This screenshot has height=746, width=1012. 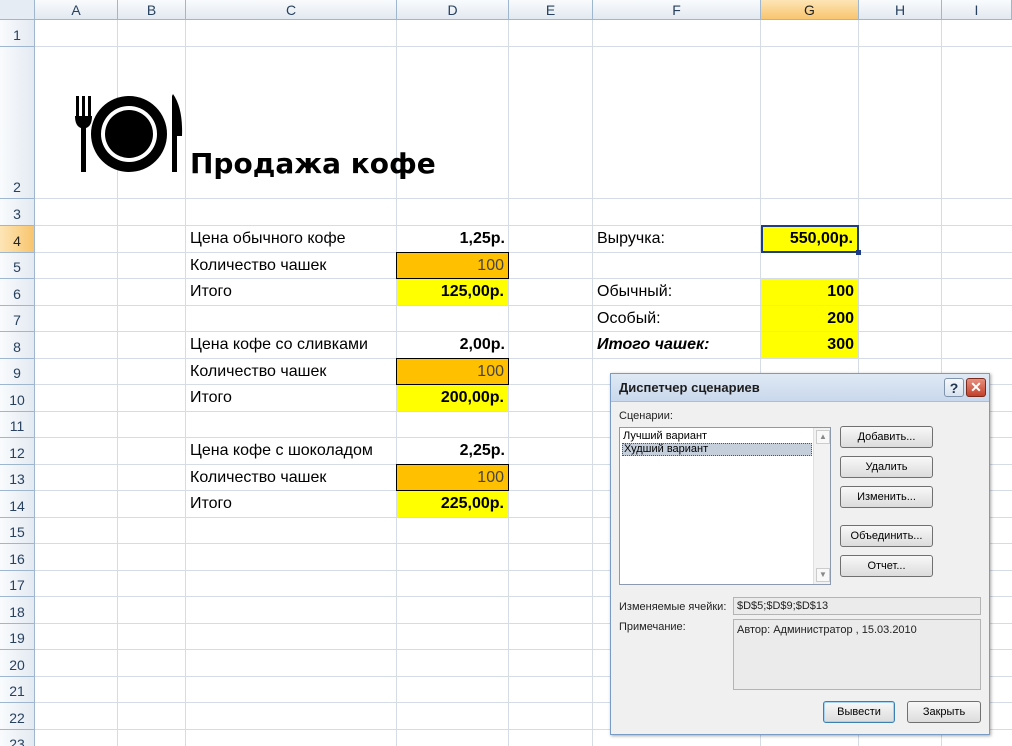 I want to click on cell-c6: Итого, so click(x=291, y=292).